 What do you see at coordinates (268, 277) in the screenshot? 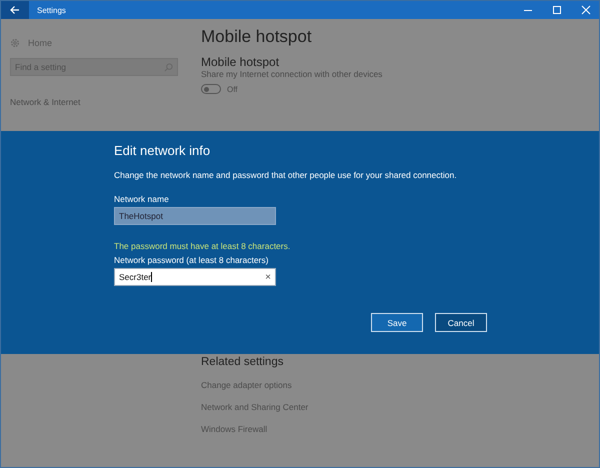
I see `clear-button: ×` at bounding box center [268, 277].